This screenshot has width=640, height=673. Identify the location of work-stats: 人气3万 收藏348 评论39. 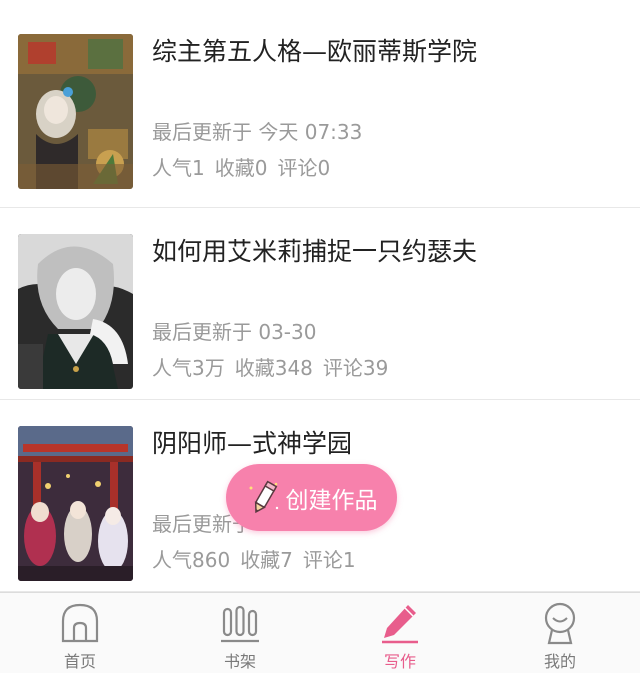
(275, 366).